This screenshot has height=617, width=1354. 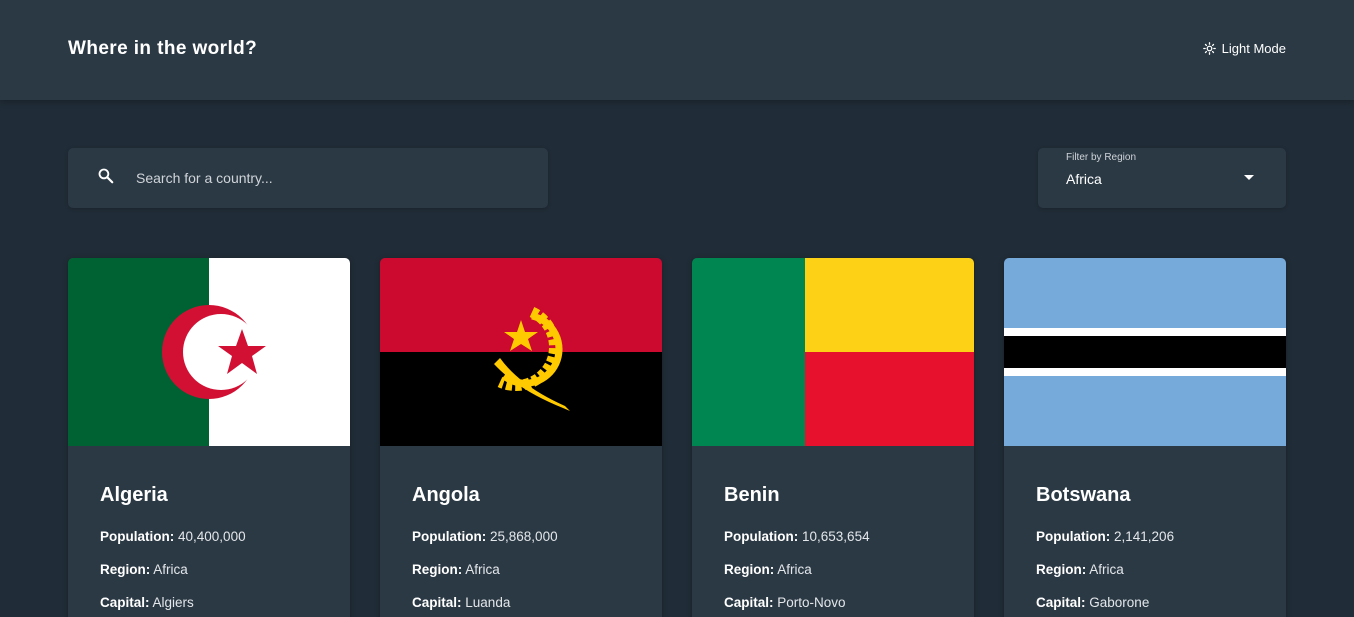 I want to click on search-input, so click(x=336, y=178).